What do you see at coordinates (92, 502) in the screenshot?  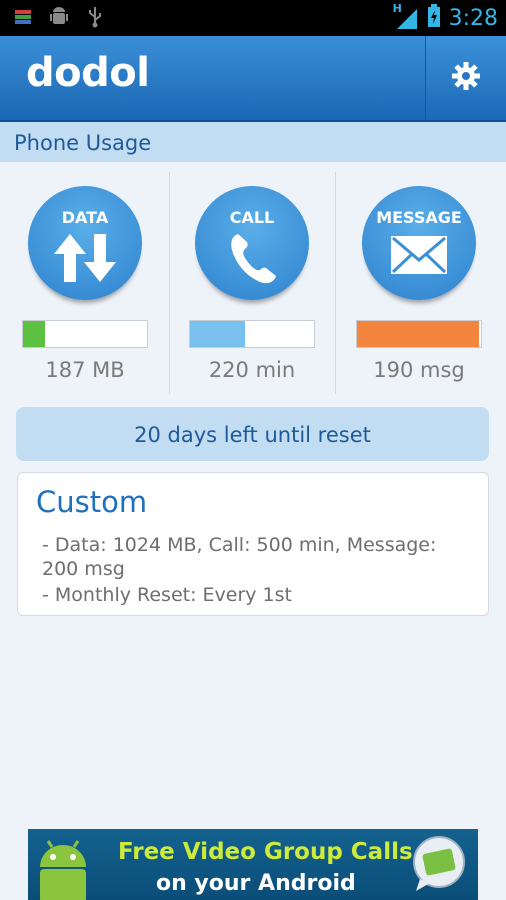 I see `plan-title: Custom` at bounding box center [92, 502].